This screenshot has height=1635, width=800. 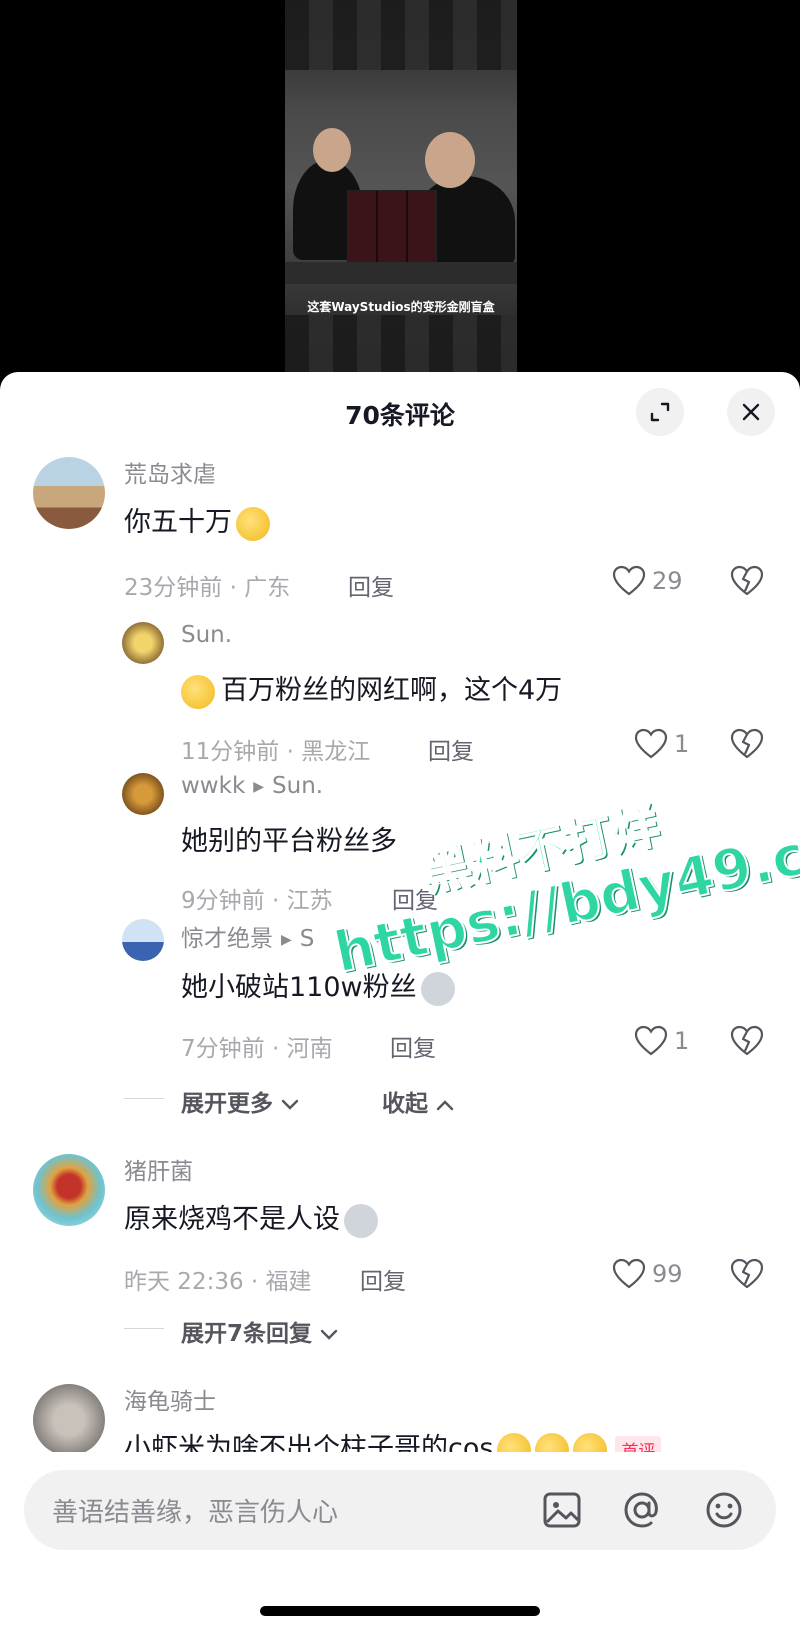 What do you see at coordinates (170, 472) in the screenshot?
I see `comment-username: 荒岛求虐` at bounding box center [170, 472].